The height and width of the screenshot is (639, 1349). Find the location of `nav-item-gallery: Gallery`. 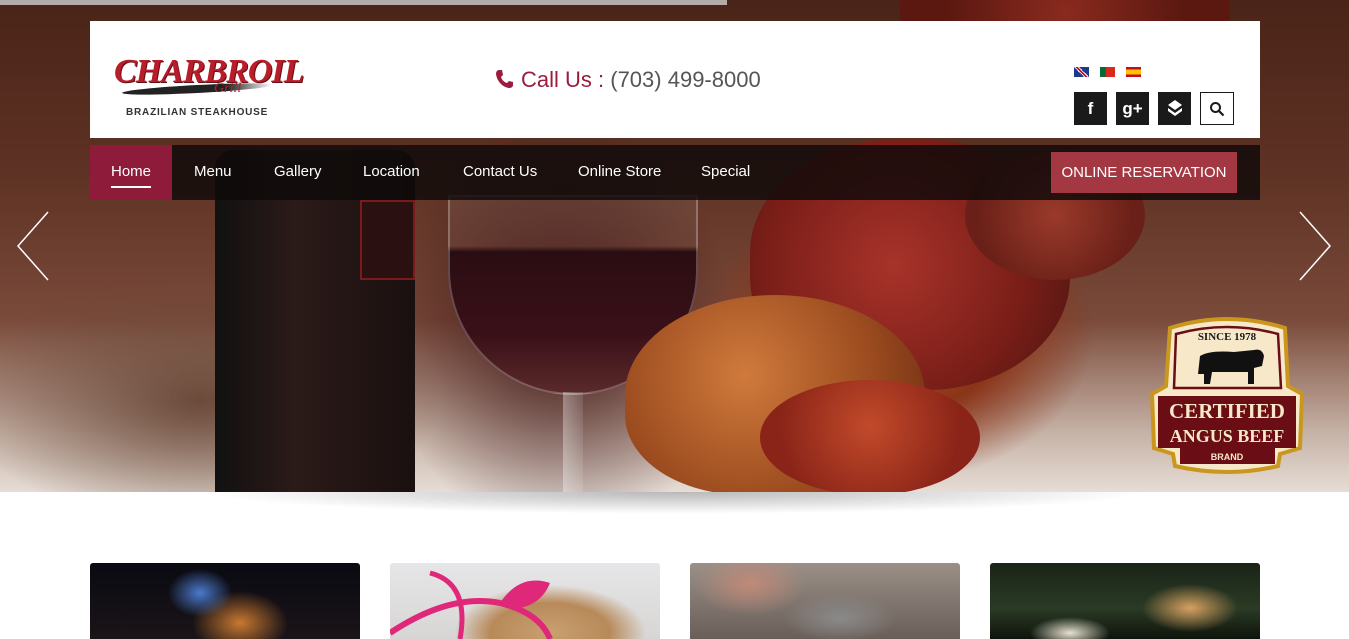

nav-item-gallery: Gallery is located at coordinates (298, 172).